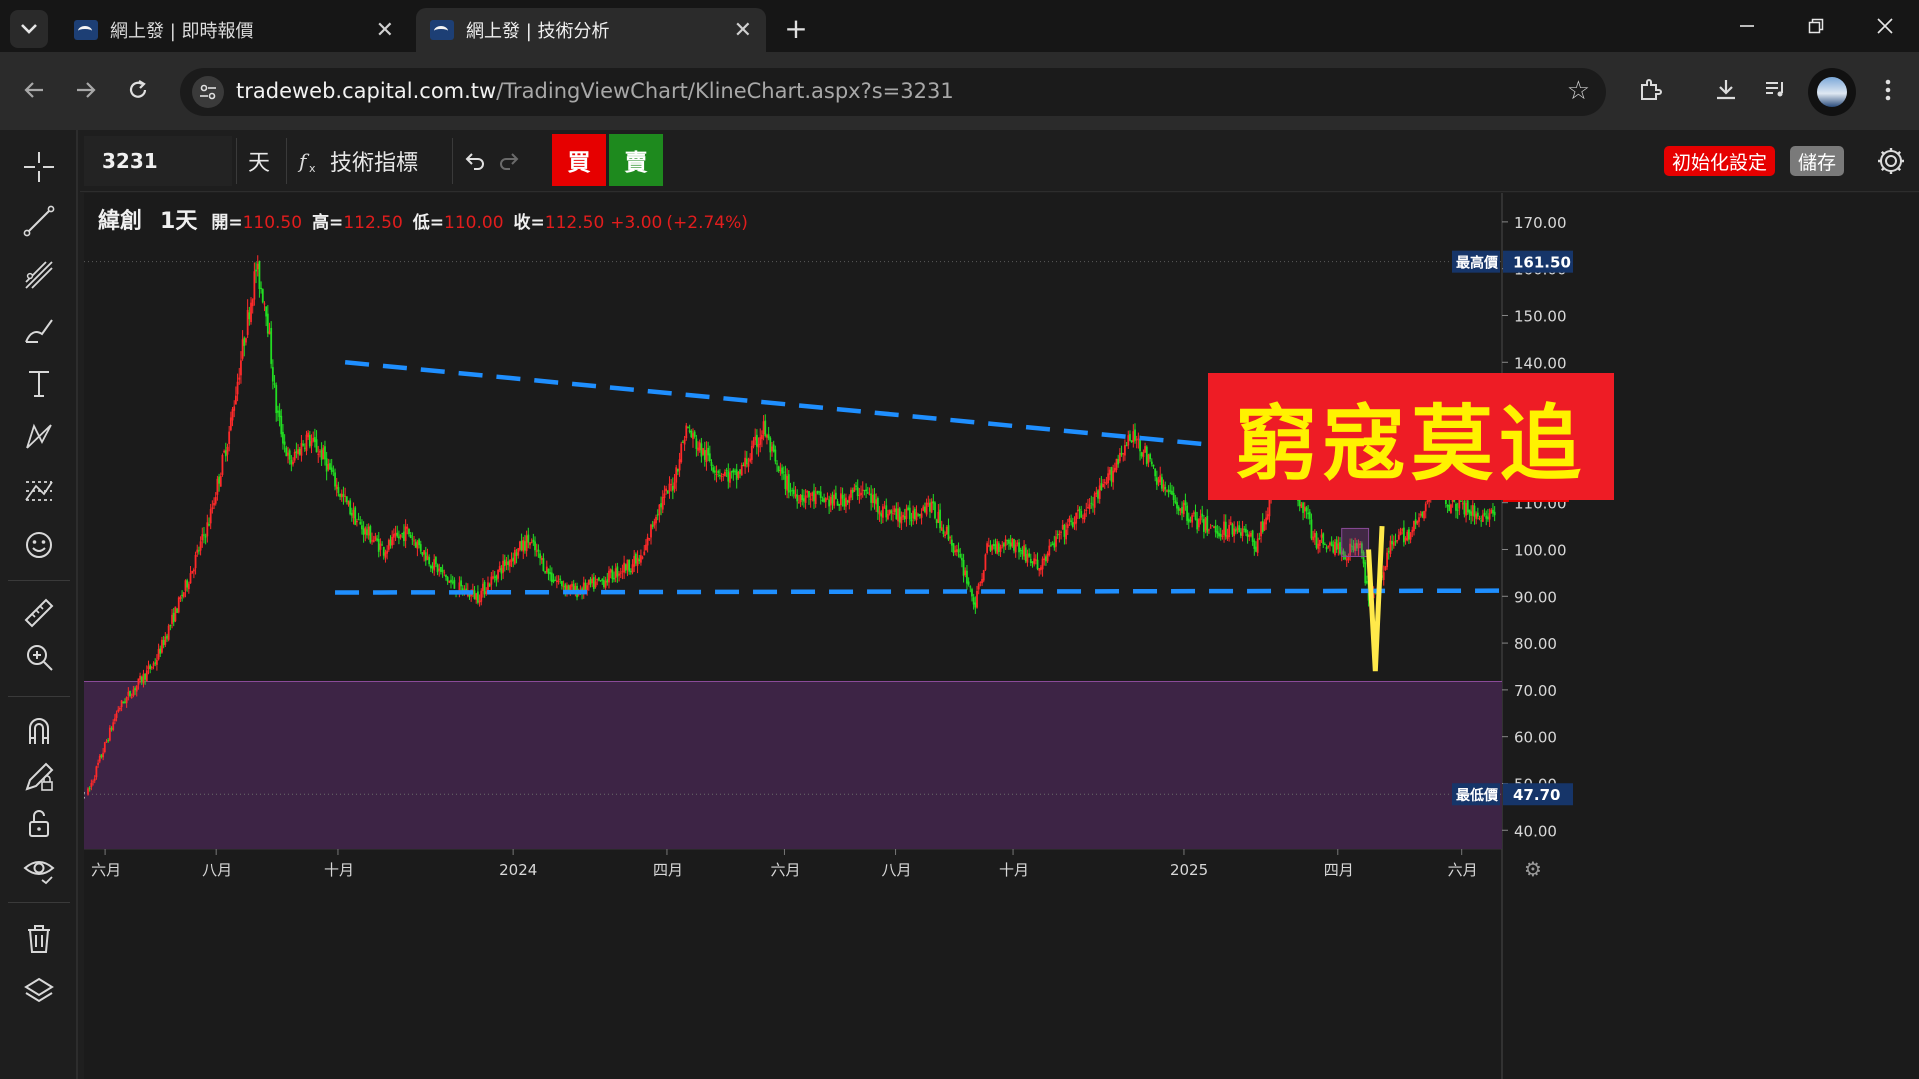  What do you see at coordinates (1747, 26) in the screenshot?
I see `minimize-button` at bounding box center [1747, 26].